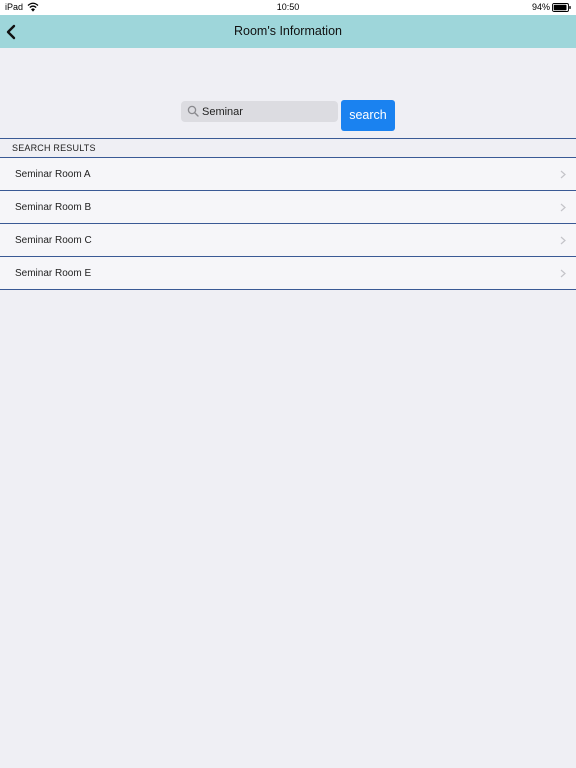 The width and height of the screenshot is (576, 768). What do you see at coordinates (288, 174) in the screenshot?
I see `list-item: Seminar Room A` at bounding box center [288, 174].